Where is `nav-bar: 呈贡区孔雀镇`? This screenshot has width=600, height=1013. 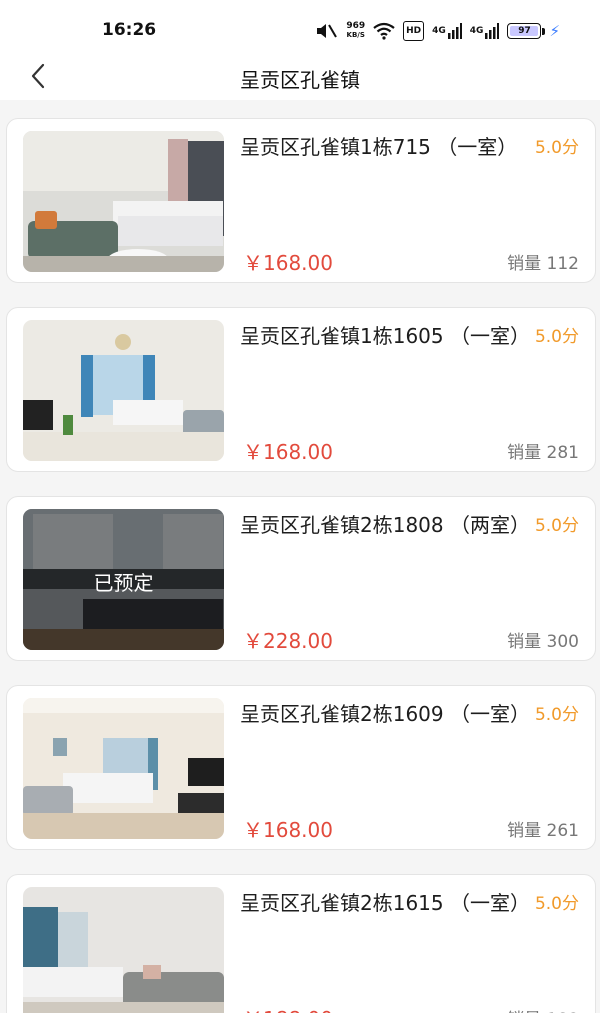
nav-bar: 呈贡区孔雀镇 is located at coordinates (300, 79).